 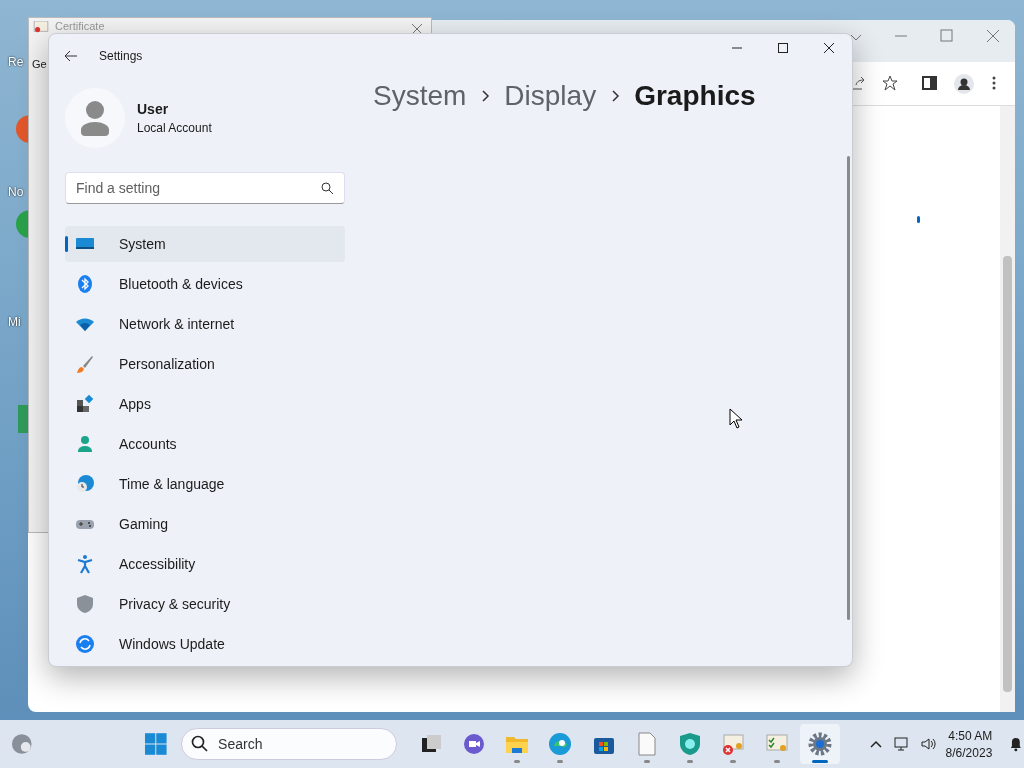 I want to click on taskbar-search-field: Search, so click(x=289, y=744).